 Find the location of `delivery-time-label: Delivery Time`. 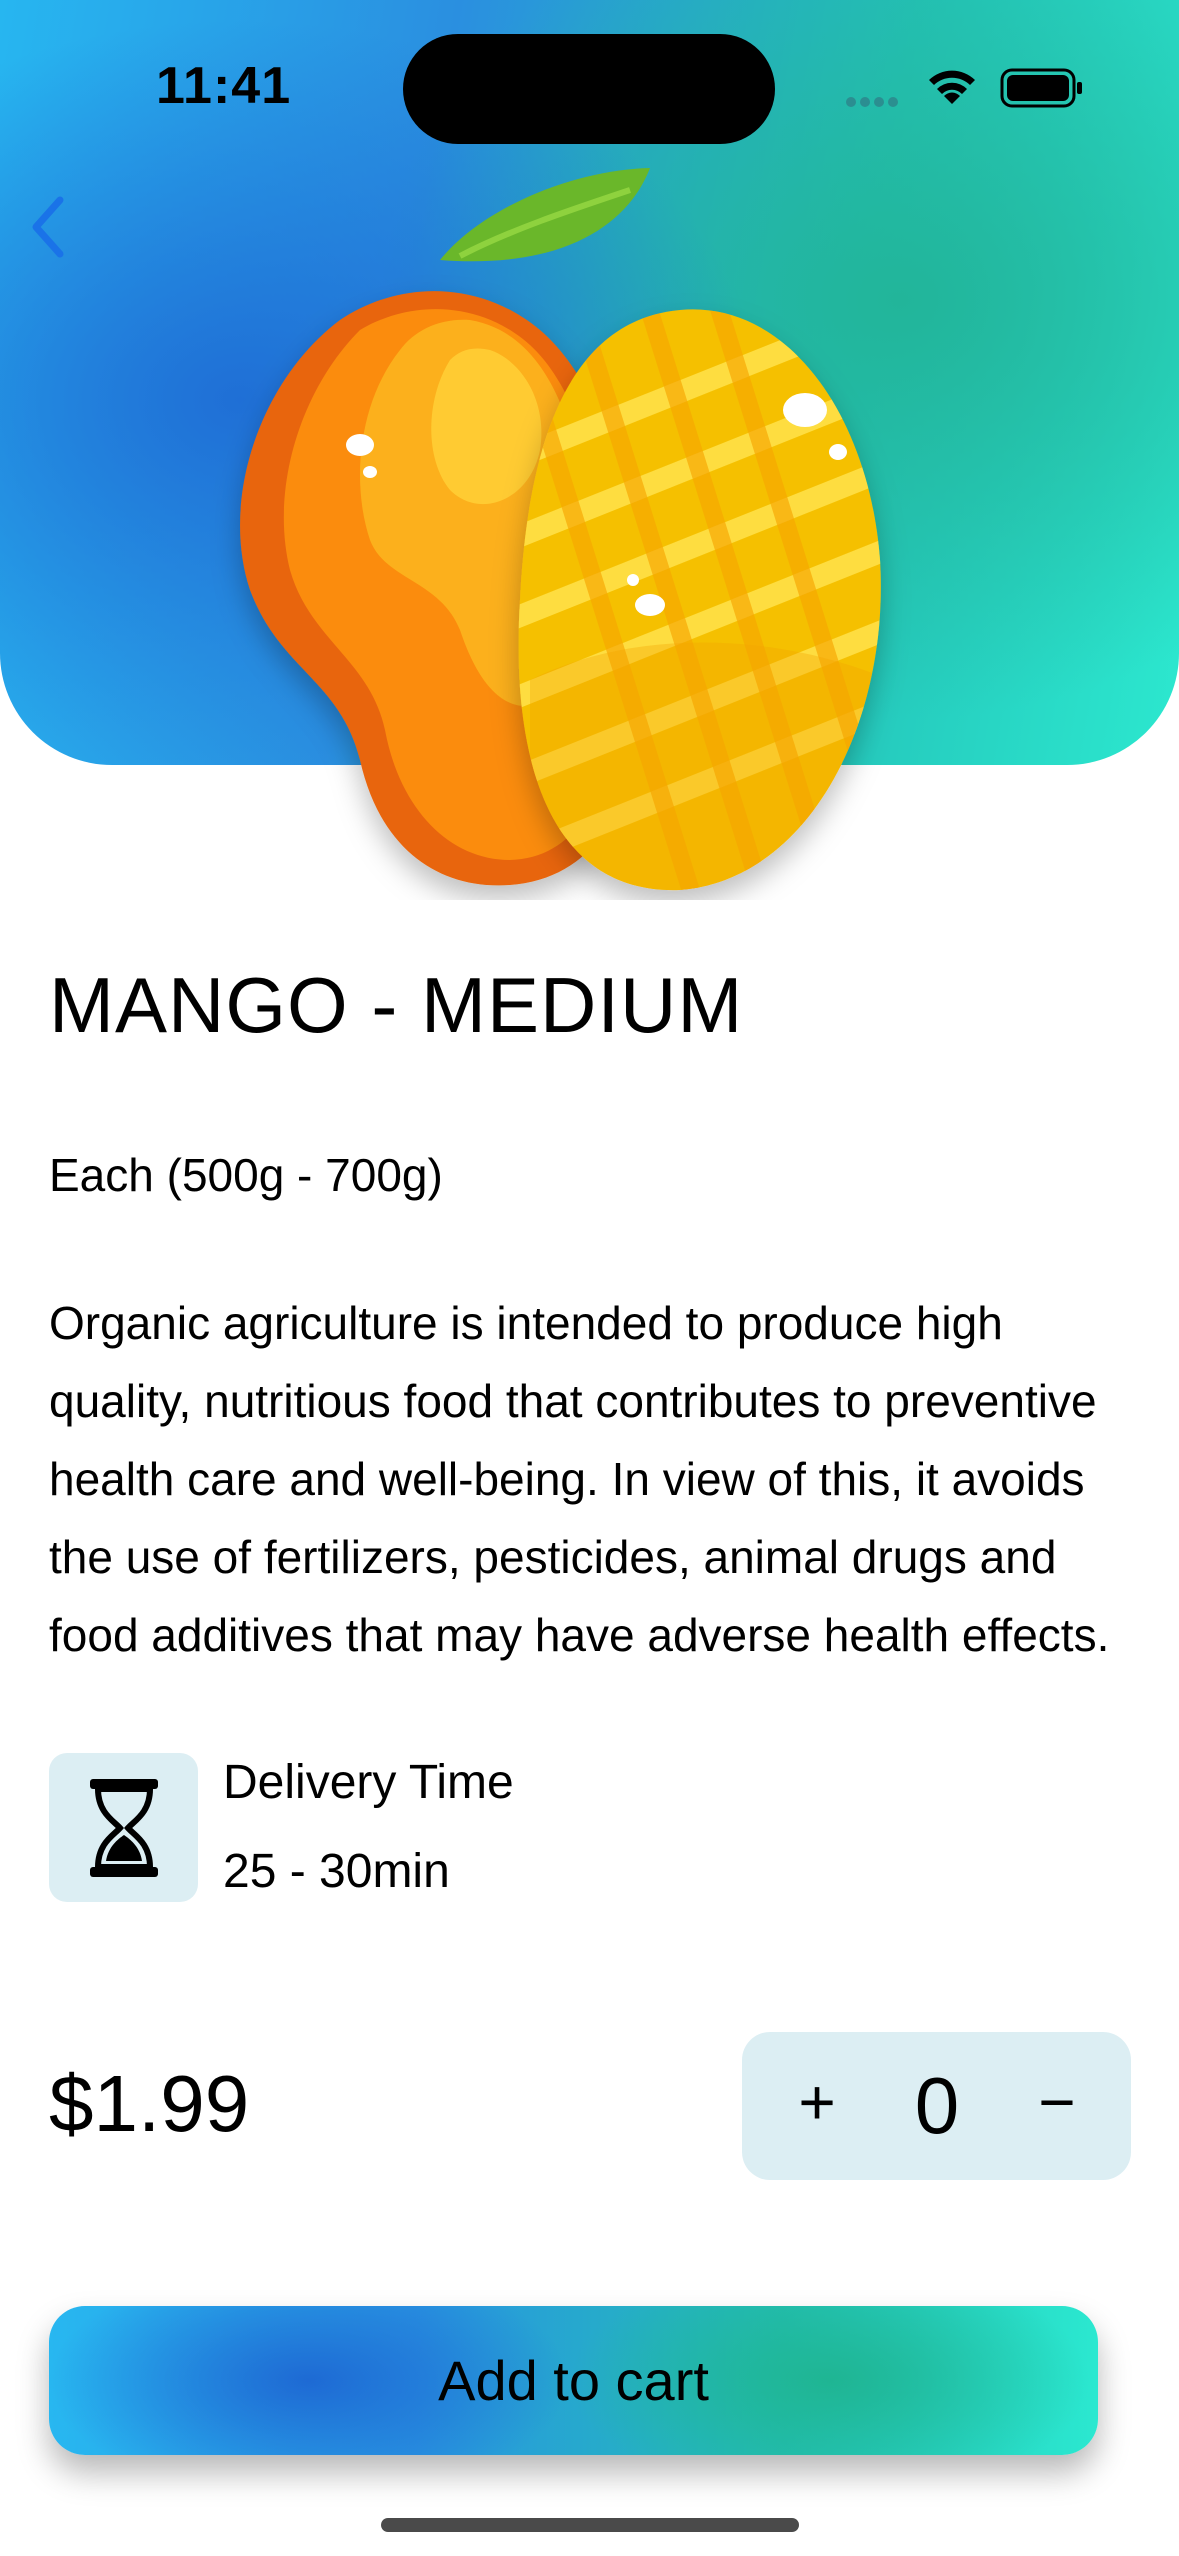

delivery-time-label: Delivery Time is located at coordinates (368, 1782).